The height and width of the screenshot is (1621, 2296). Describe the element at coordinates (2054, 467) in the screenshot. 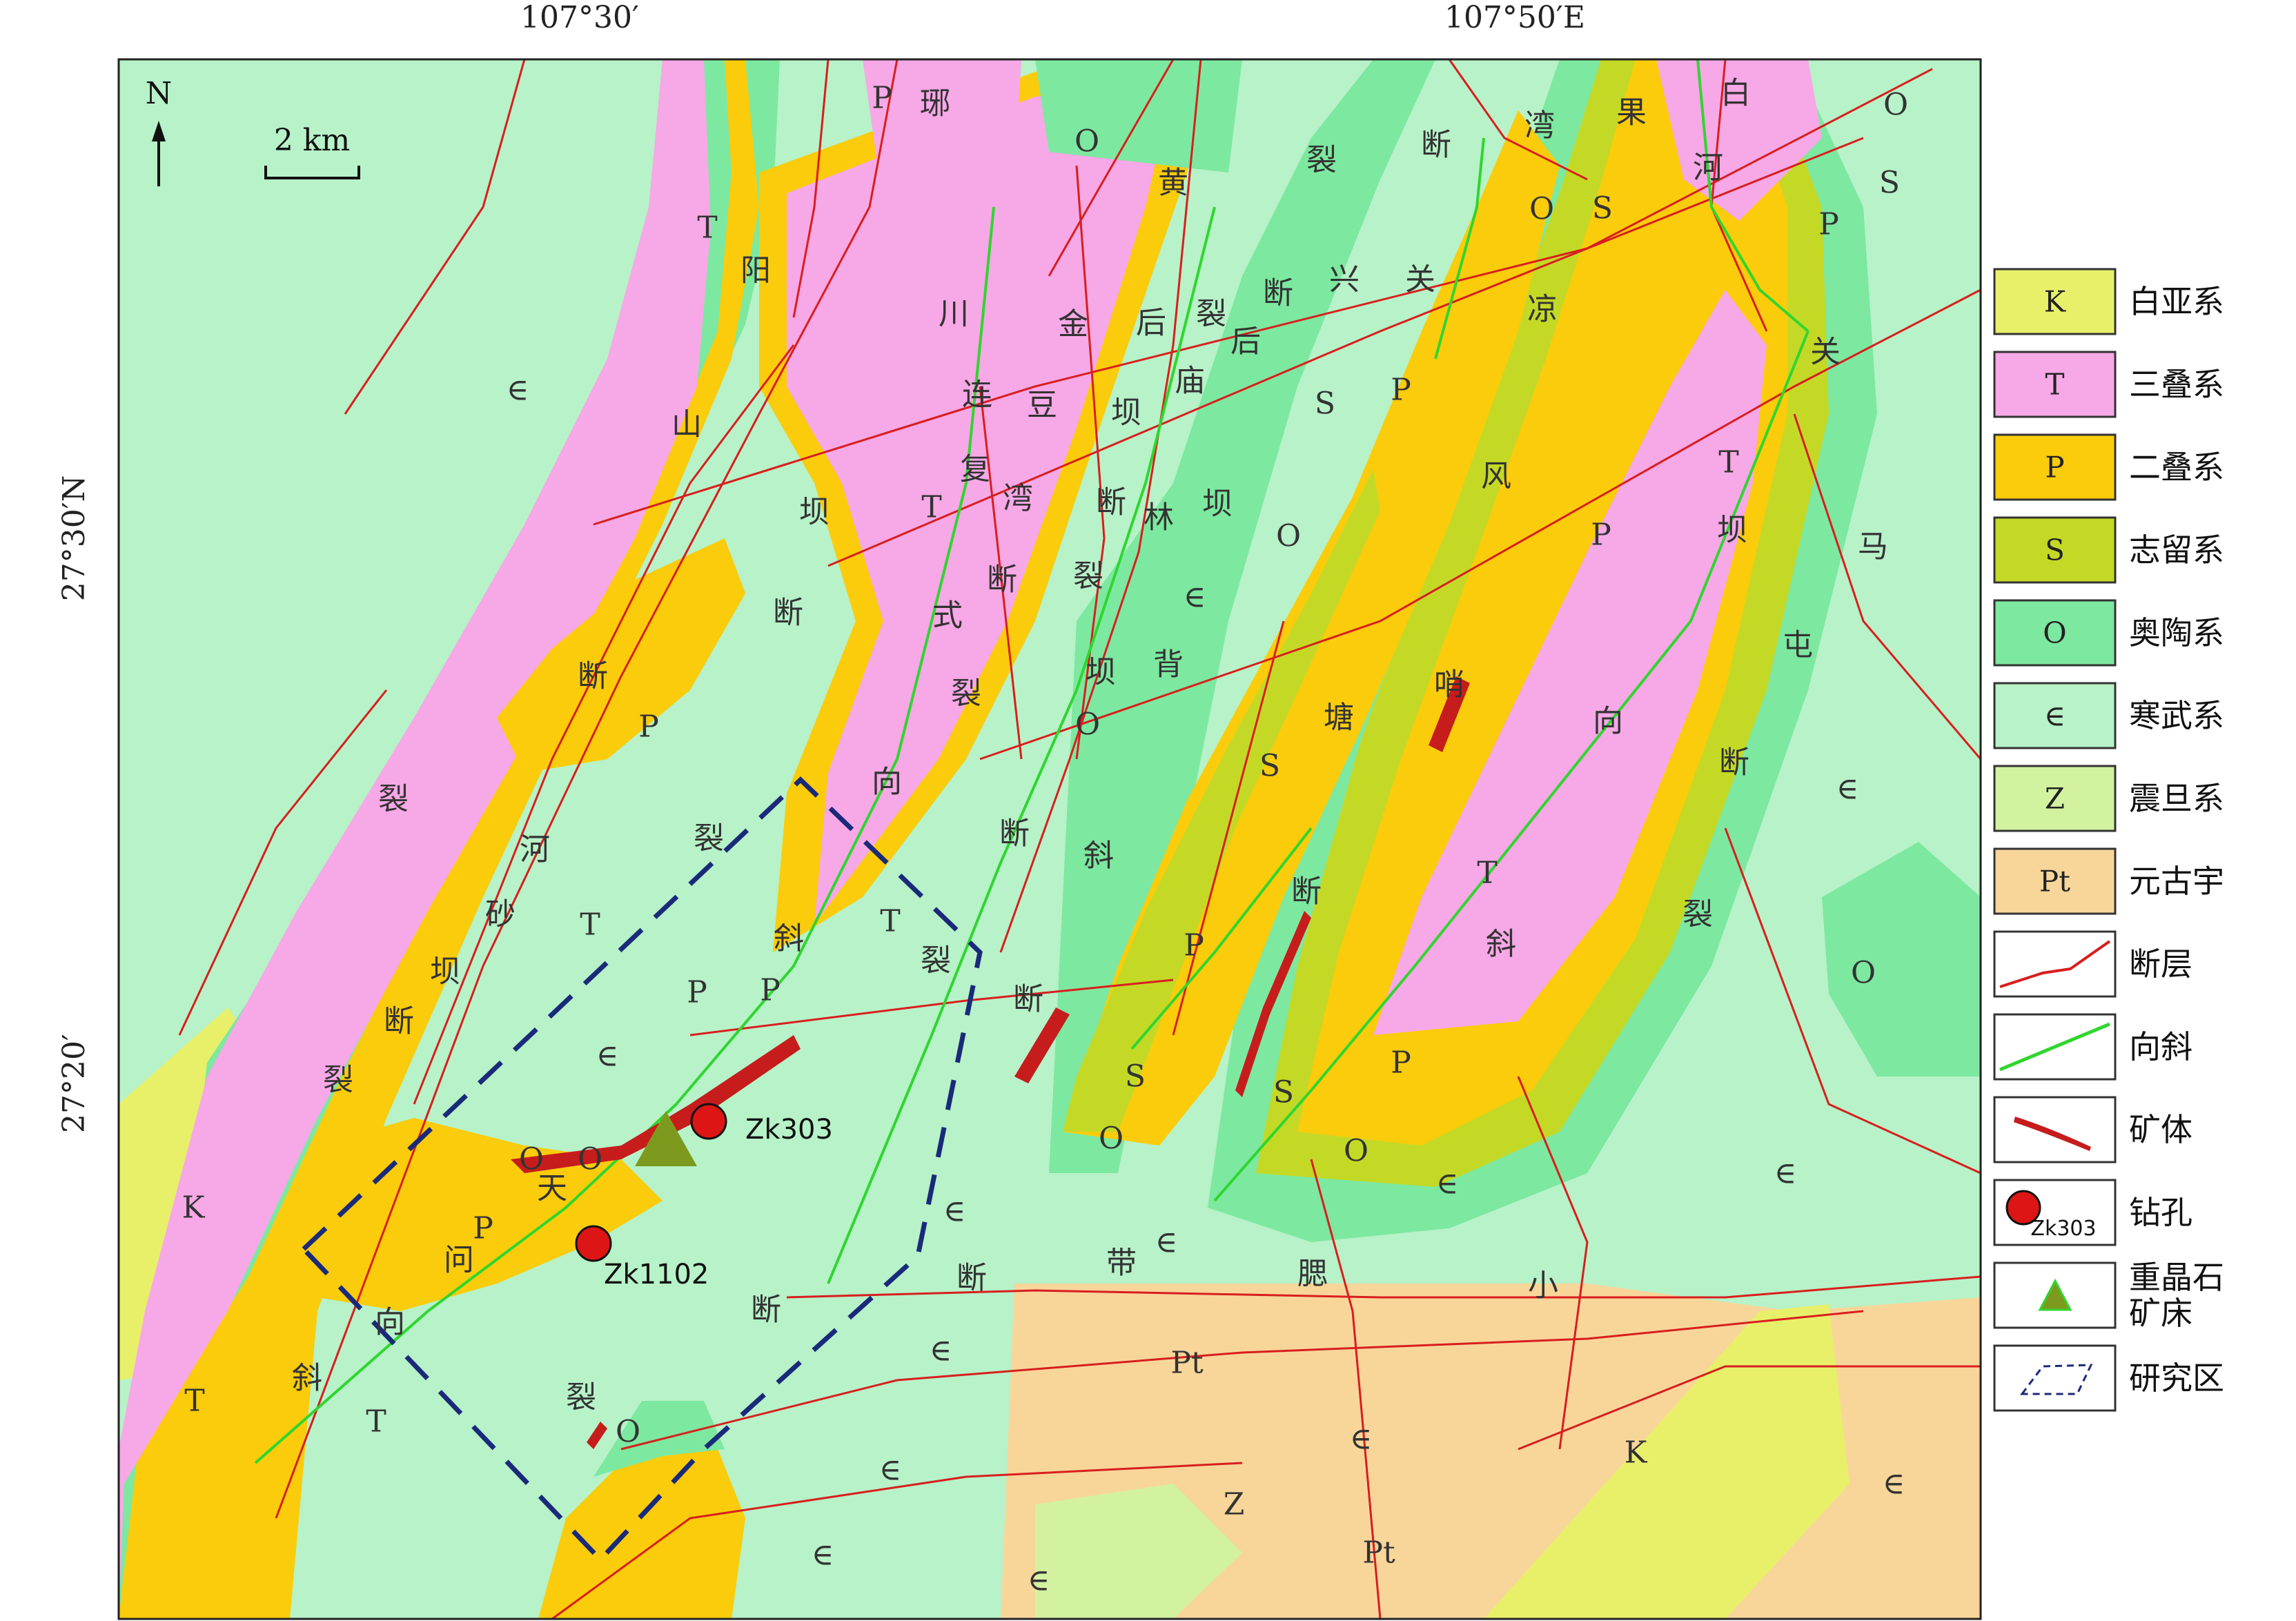

I see `legend-symbol: P` at that location.